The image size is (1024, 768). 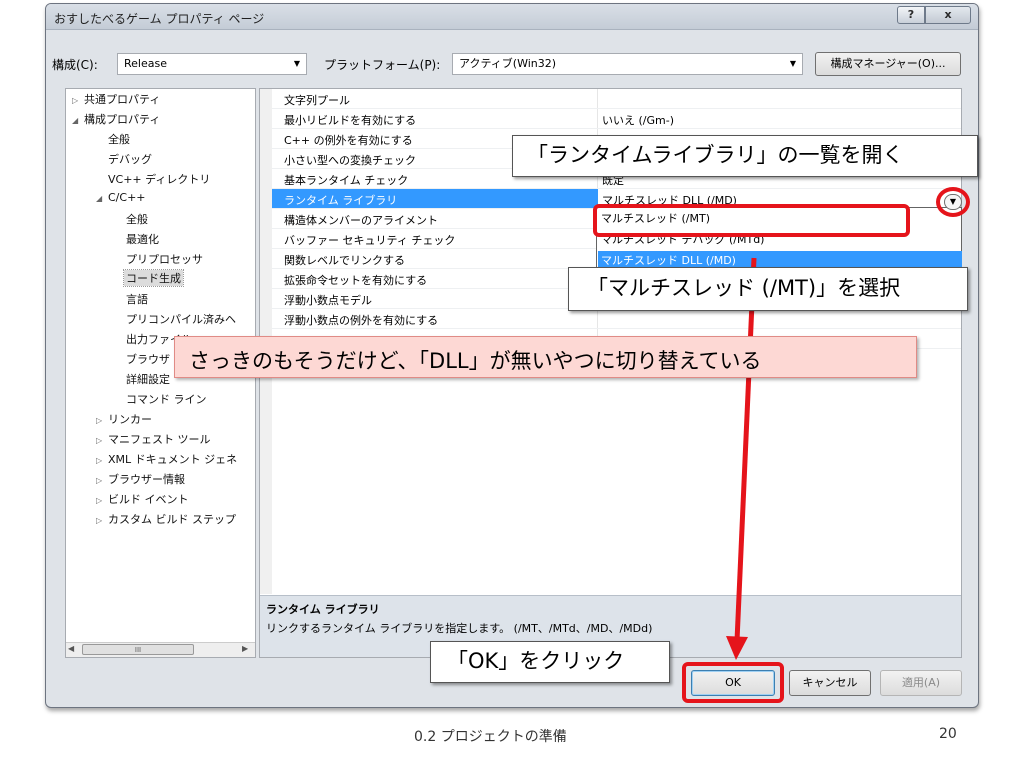 I want to click on dropdown-arrow-icon: ▼, so click(x=953, y=202).